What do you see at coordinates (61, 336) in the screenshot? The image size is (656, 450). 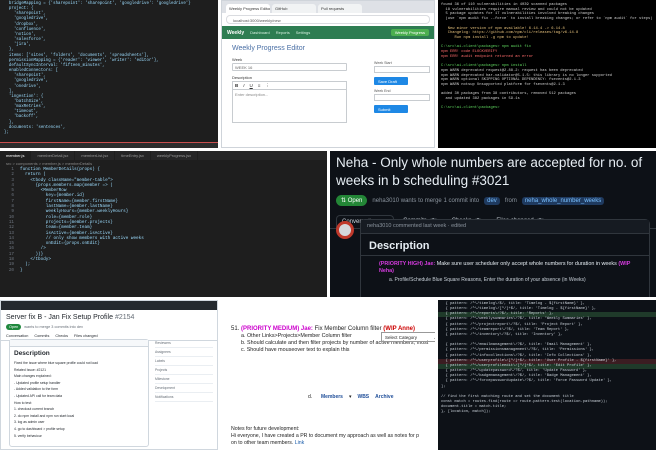 I see `pr-tab: Checks` at bounding box center [61, 336].